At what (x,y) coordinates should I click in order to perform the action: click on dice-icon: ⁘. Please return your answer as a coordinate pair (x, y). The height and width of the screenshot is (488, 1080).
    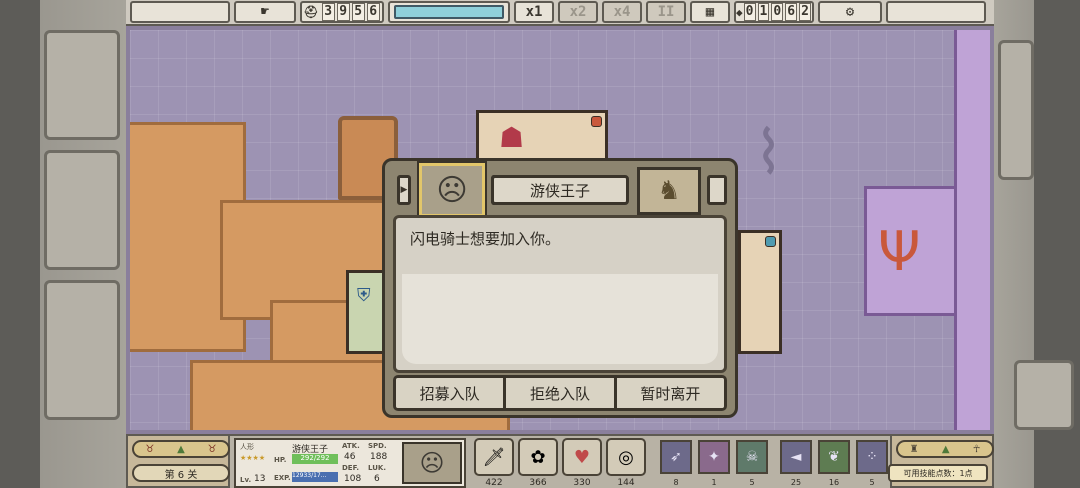
    Looking at the image, I should click on (872, 457).